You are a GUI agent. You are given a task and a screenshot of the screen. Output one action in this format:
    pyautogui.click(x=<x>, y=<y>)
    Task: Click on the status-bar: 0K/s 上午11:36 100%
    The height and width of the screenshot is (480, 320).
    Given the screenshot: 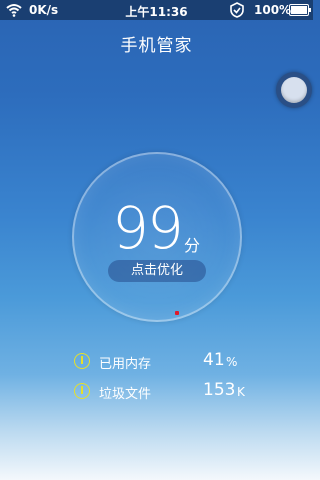 What is the action you would take?
    pyautogui.click(x=156, y=10)
    